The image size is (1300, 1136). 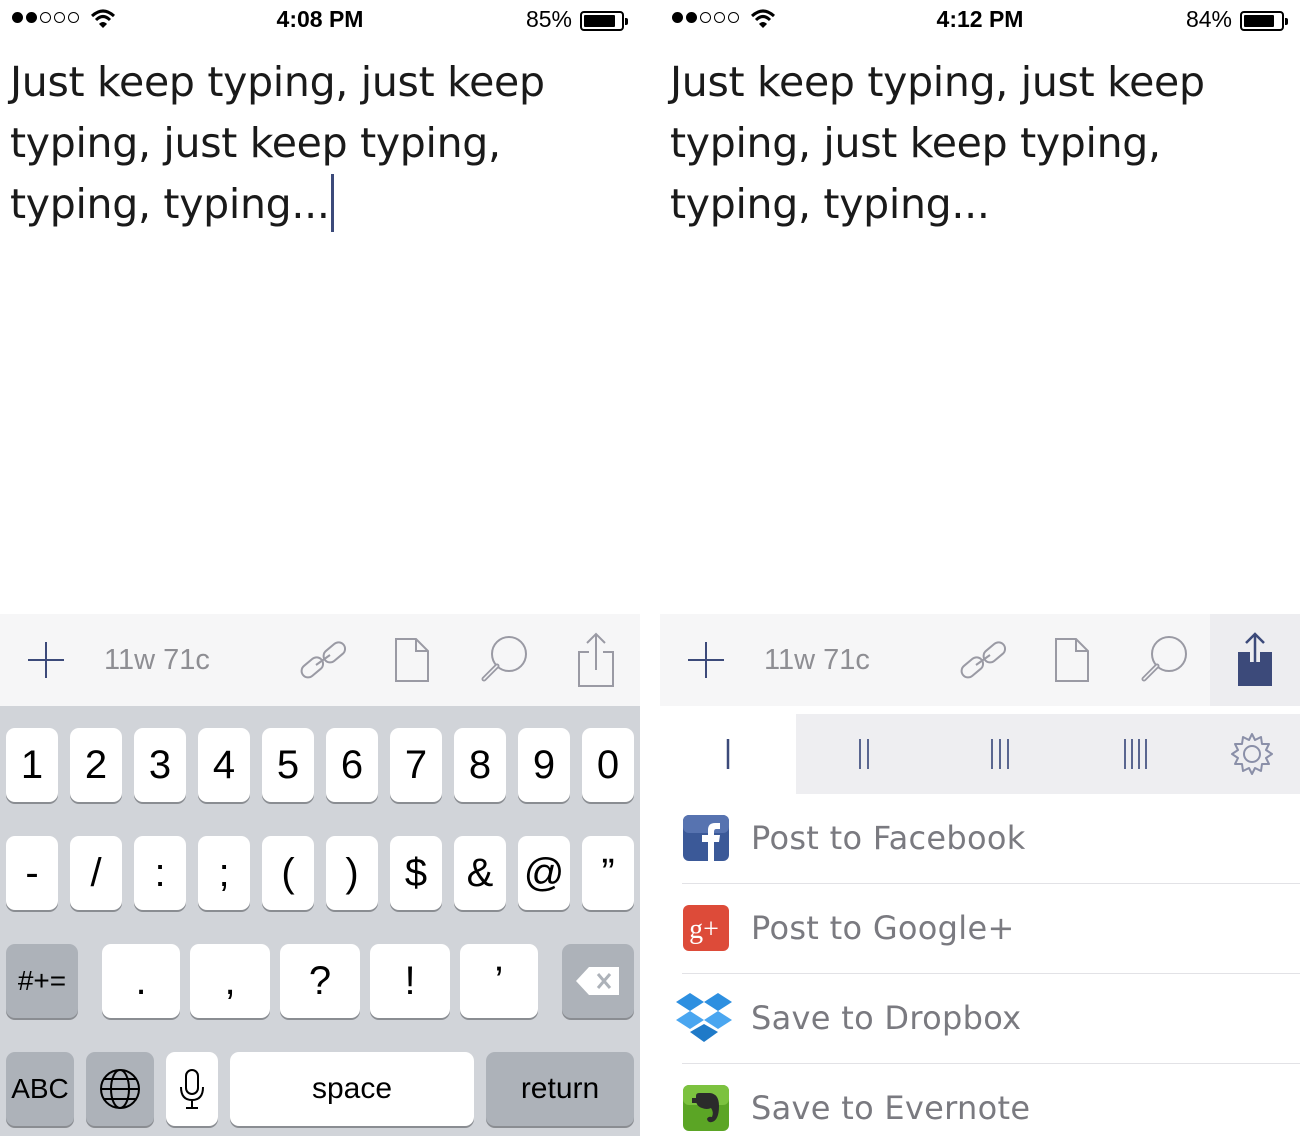 I want to click on four-bars-icon, so click(x=1135, y=754).